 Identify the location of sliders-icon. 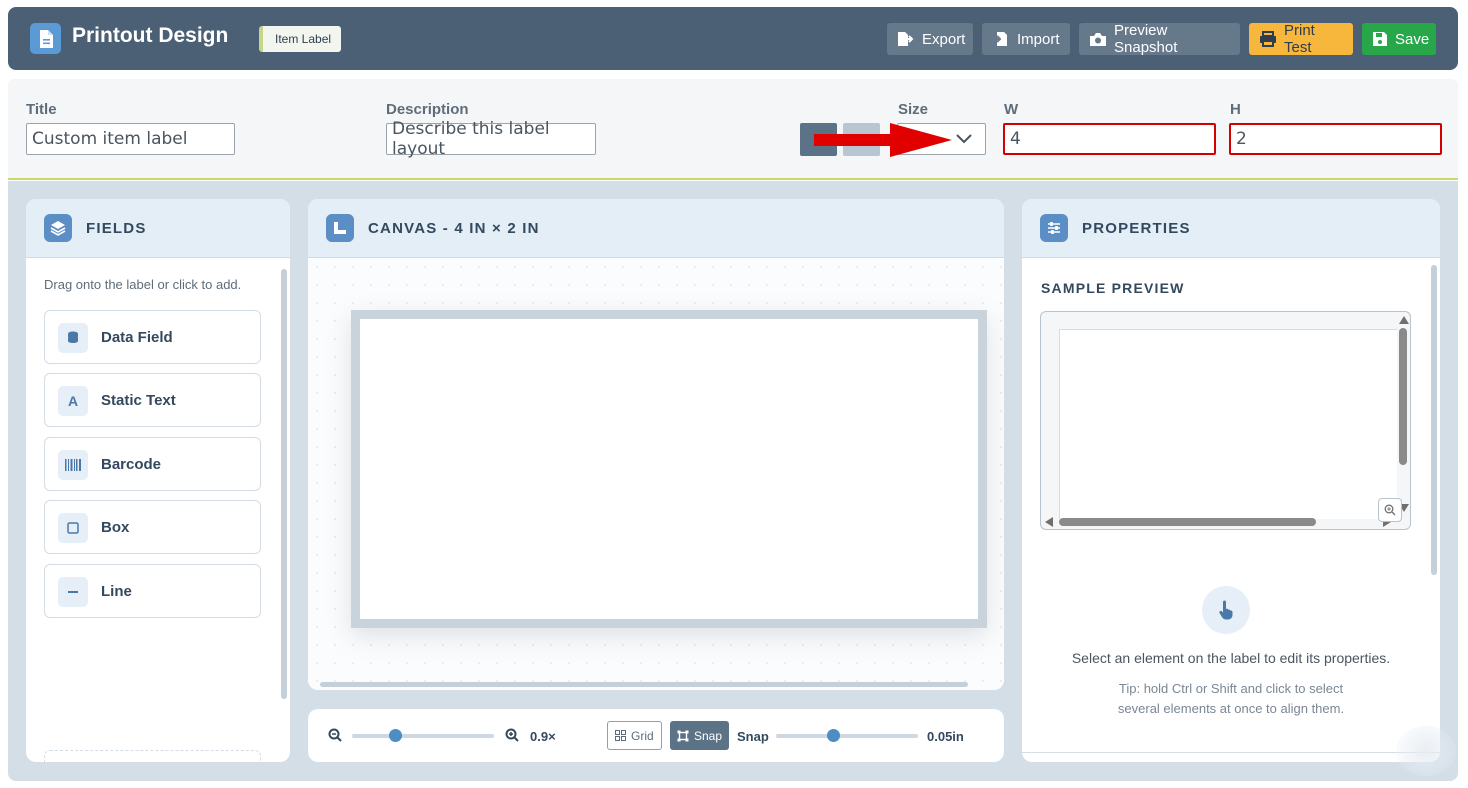
(1054, 228).